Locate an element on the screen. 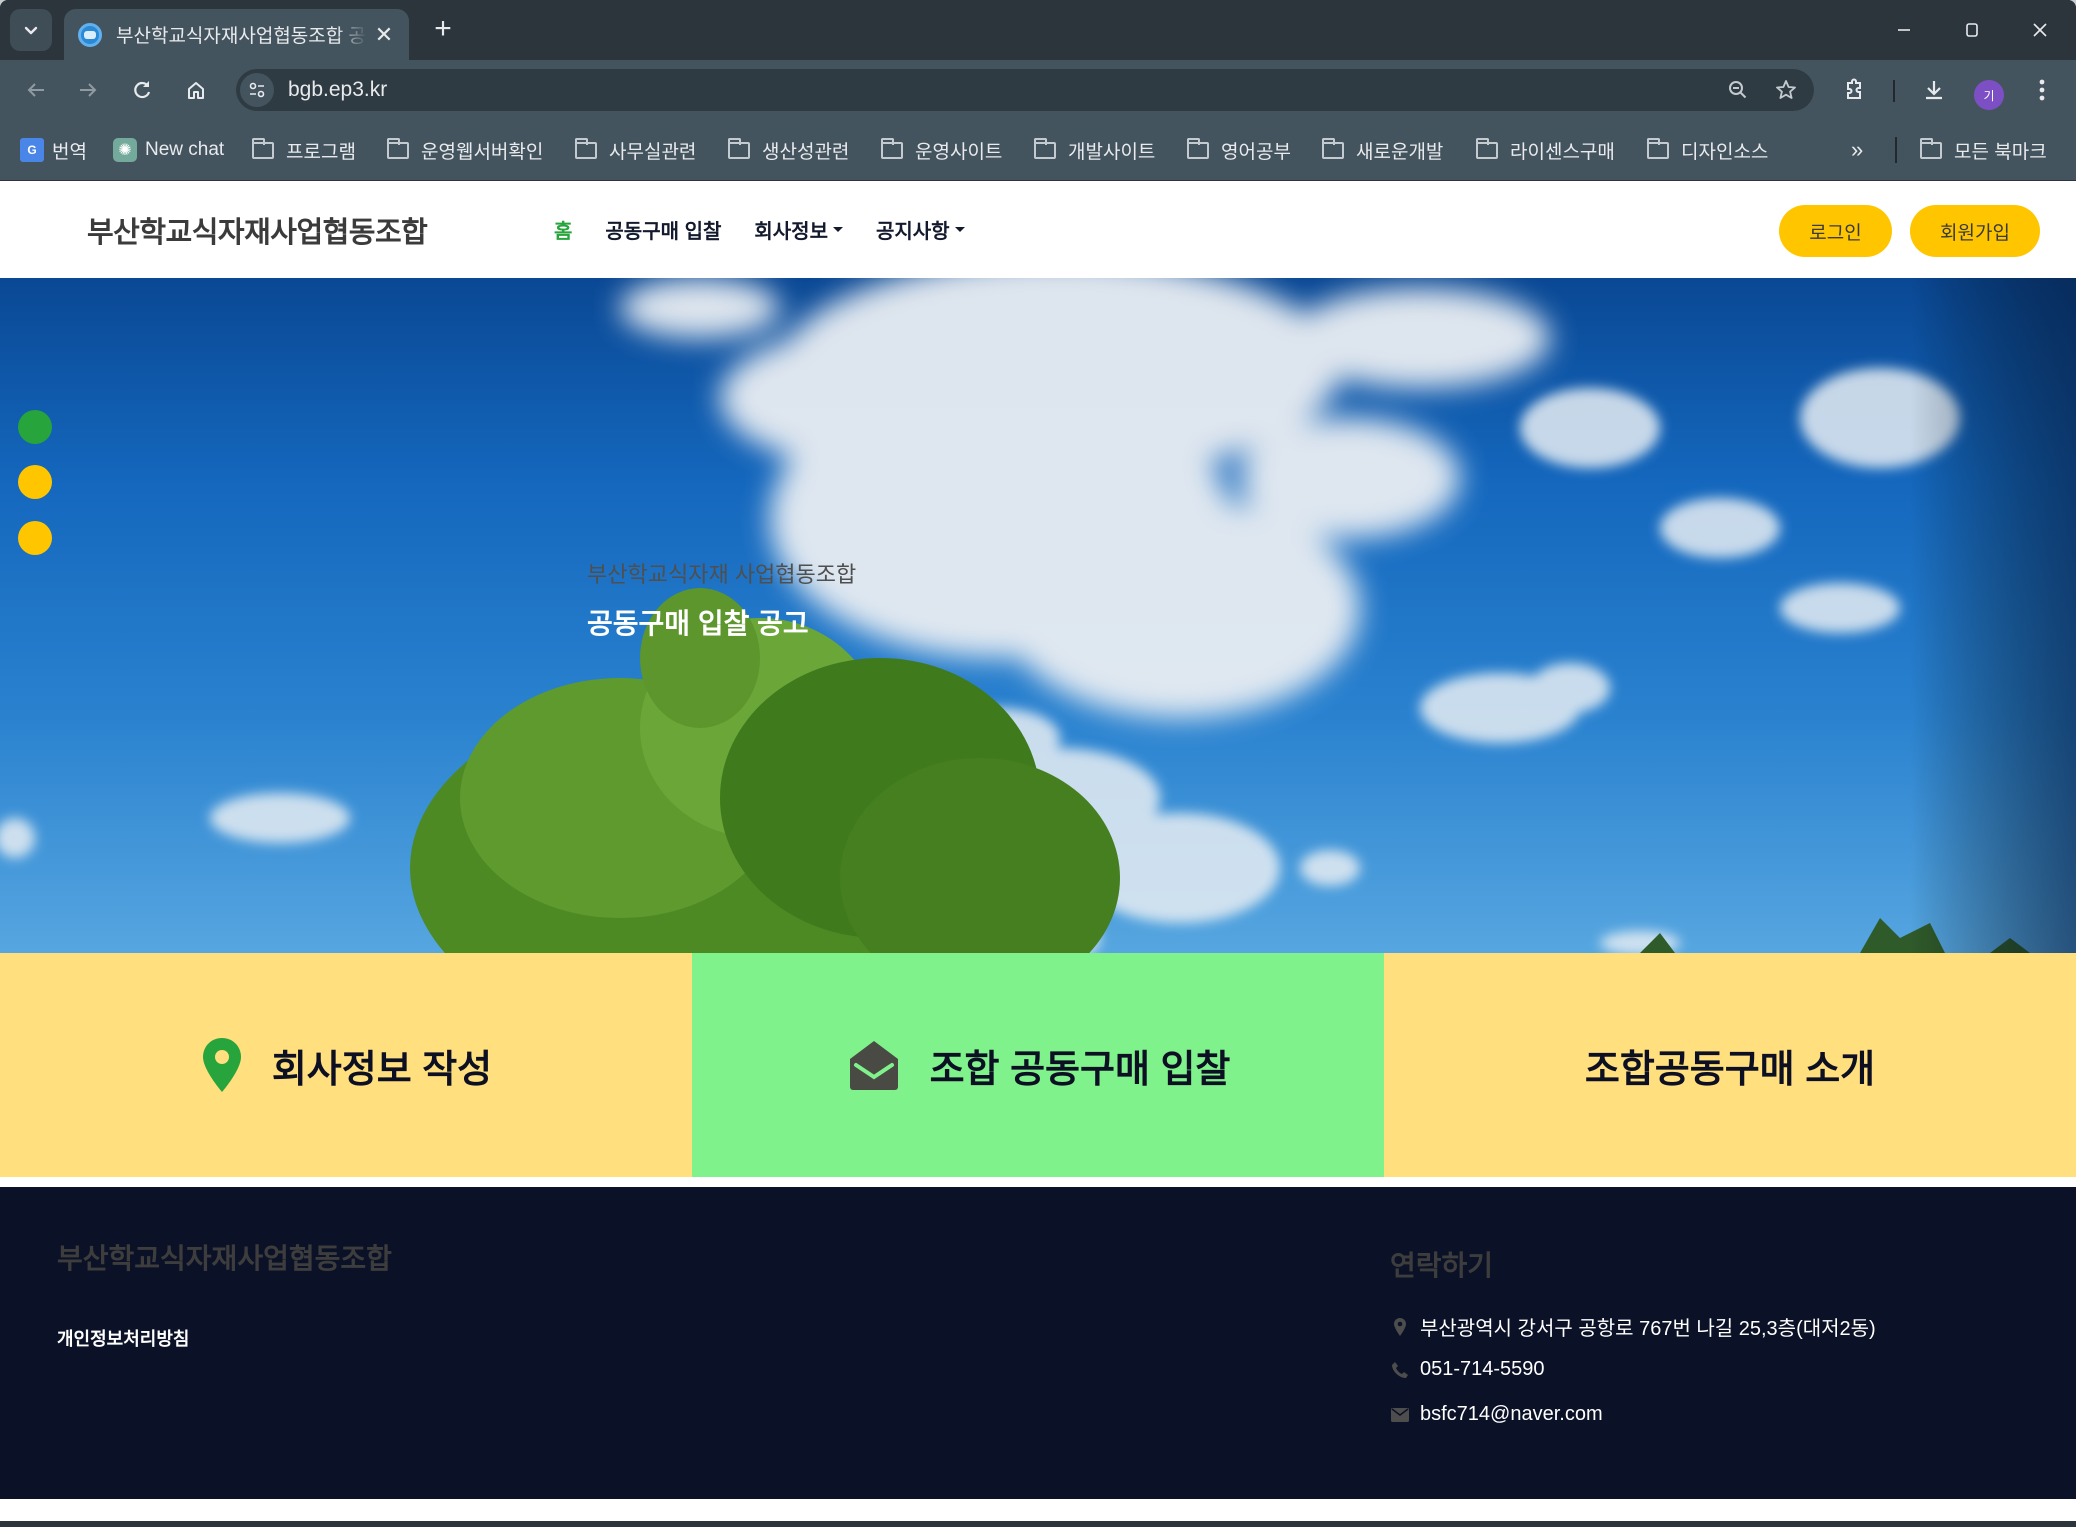  nav-label: 공동구매 입찰 is located at coordinates (663, 232).